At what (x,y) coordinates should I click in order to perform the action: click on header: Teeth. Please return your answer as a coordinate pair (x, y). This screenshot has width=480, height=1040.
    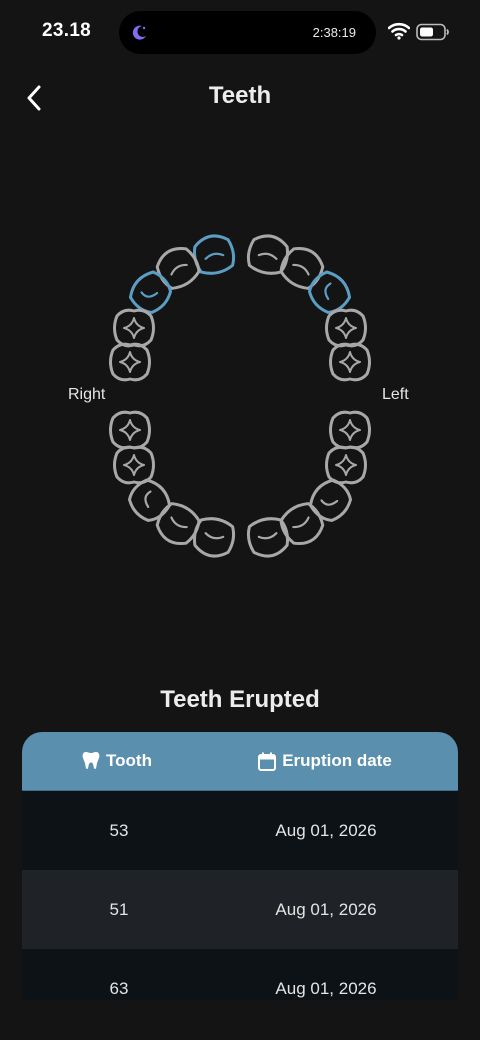
    Looking at the image, I should click on (240, 98).